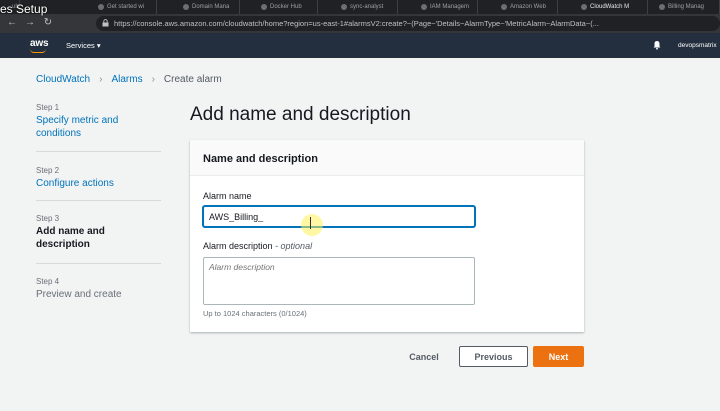  What do you see at coordinates (101, 7) in the screenshot?
I see `github-icon` at bounding box center [101, 7].